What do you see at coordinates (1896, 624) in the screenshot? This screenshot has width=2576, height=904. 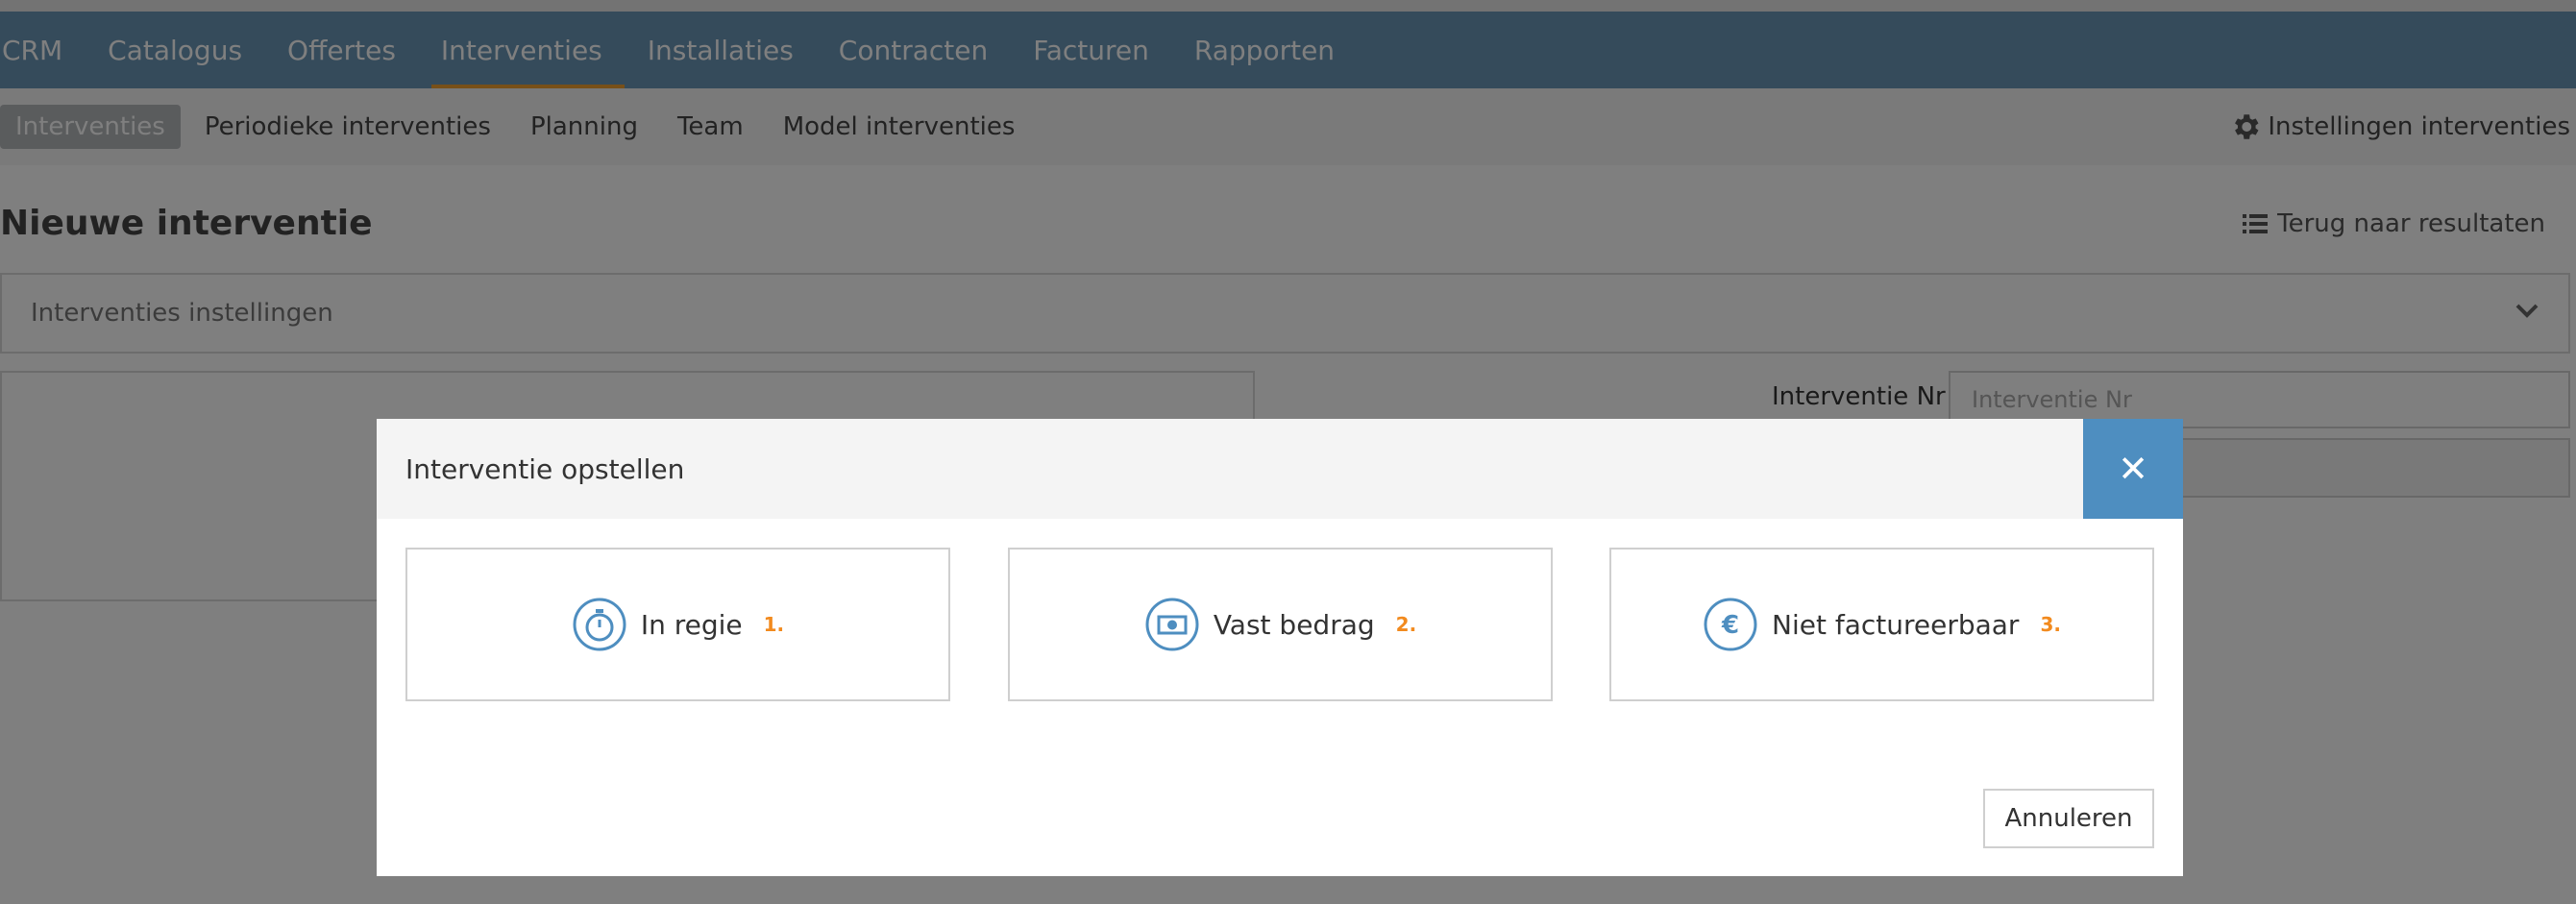 I see `option-label: Niet factureerbaar` at bounding box center [1896, 624].